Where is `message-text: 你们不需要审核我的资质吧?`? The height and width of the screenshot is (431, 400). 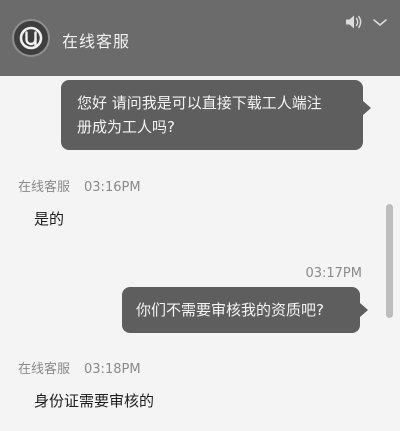
message-text: 你们不需要审核我的资质吧? is located at coordinates (230, 310).